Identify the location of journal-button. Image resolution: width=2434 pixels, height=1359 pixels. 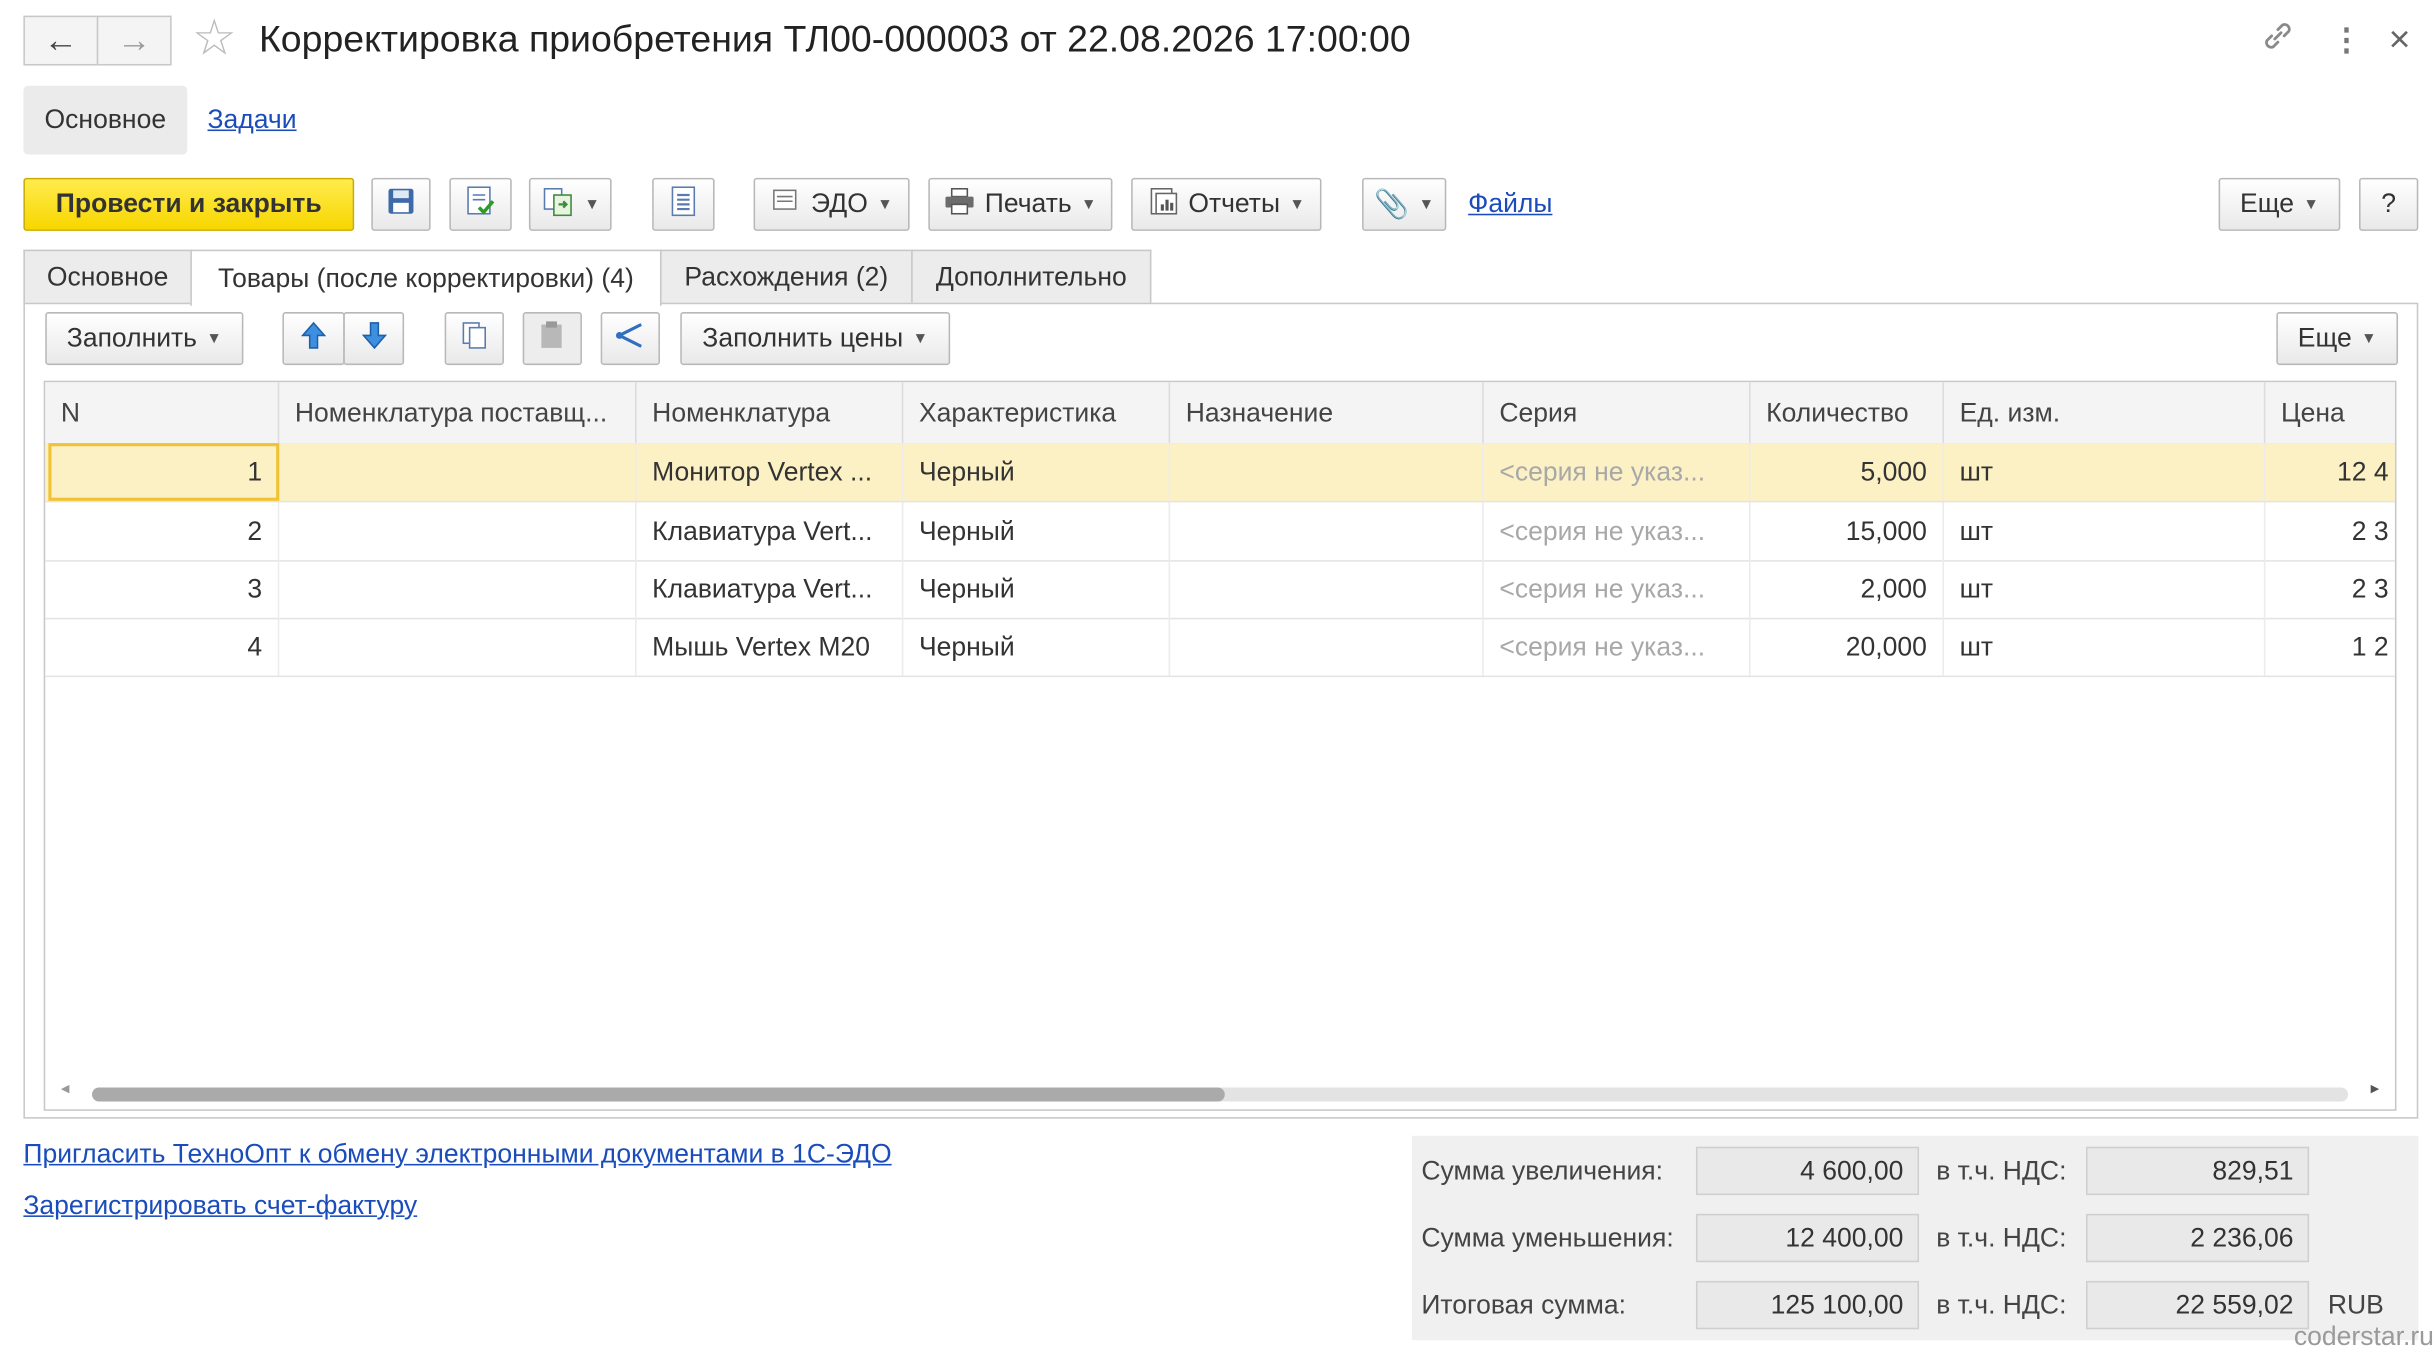
(683, 204).